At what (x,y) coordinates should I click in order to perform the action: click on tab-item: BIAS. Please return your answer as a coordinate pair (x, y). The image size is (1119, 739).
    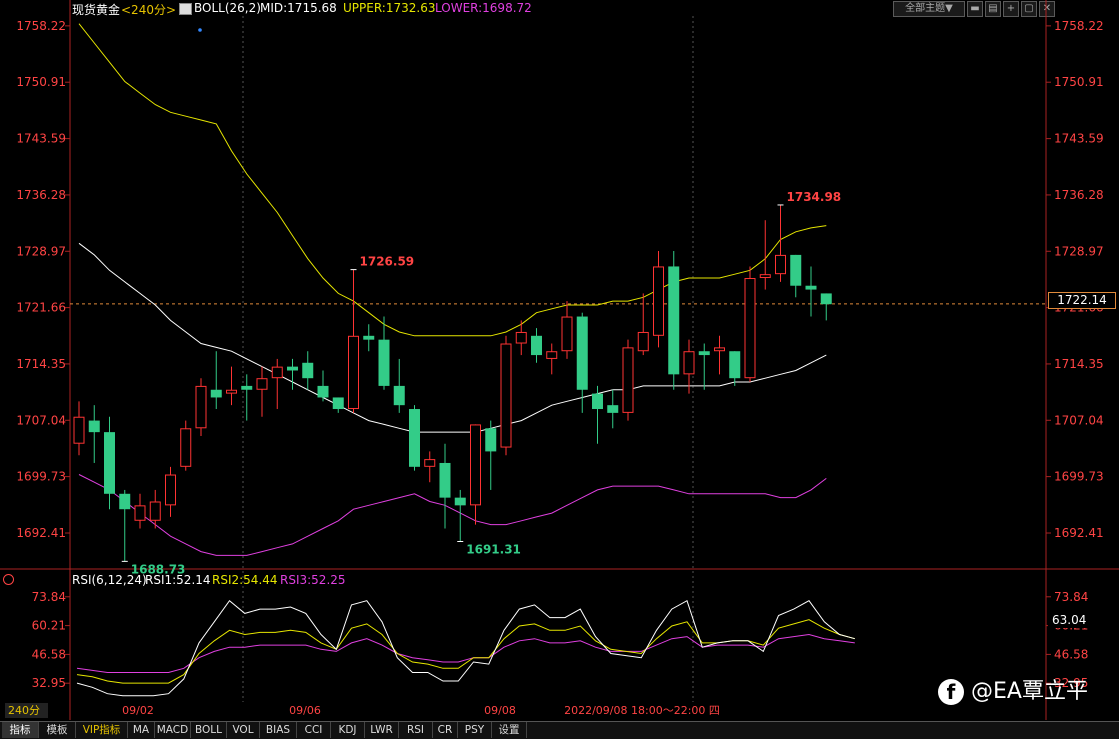
    Looking at the image, I should click on (278, 730).